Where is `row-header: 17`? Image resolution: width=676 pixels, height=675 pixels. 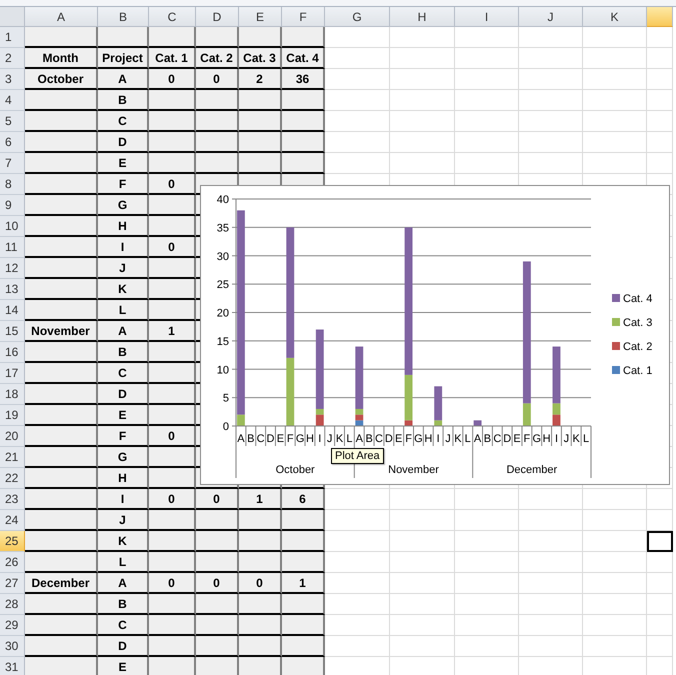
row-header: 17 is located at coordinates (12, 373).